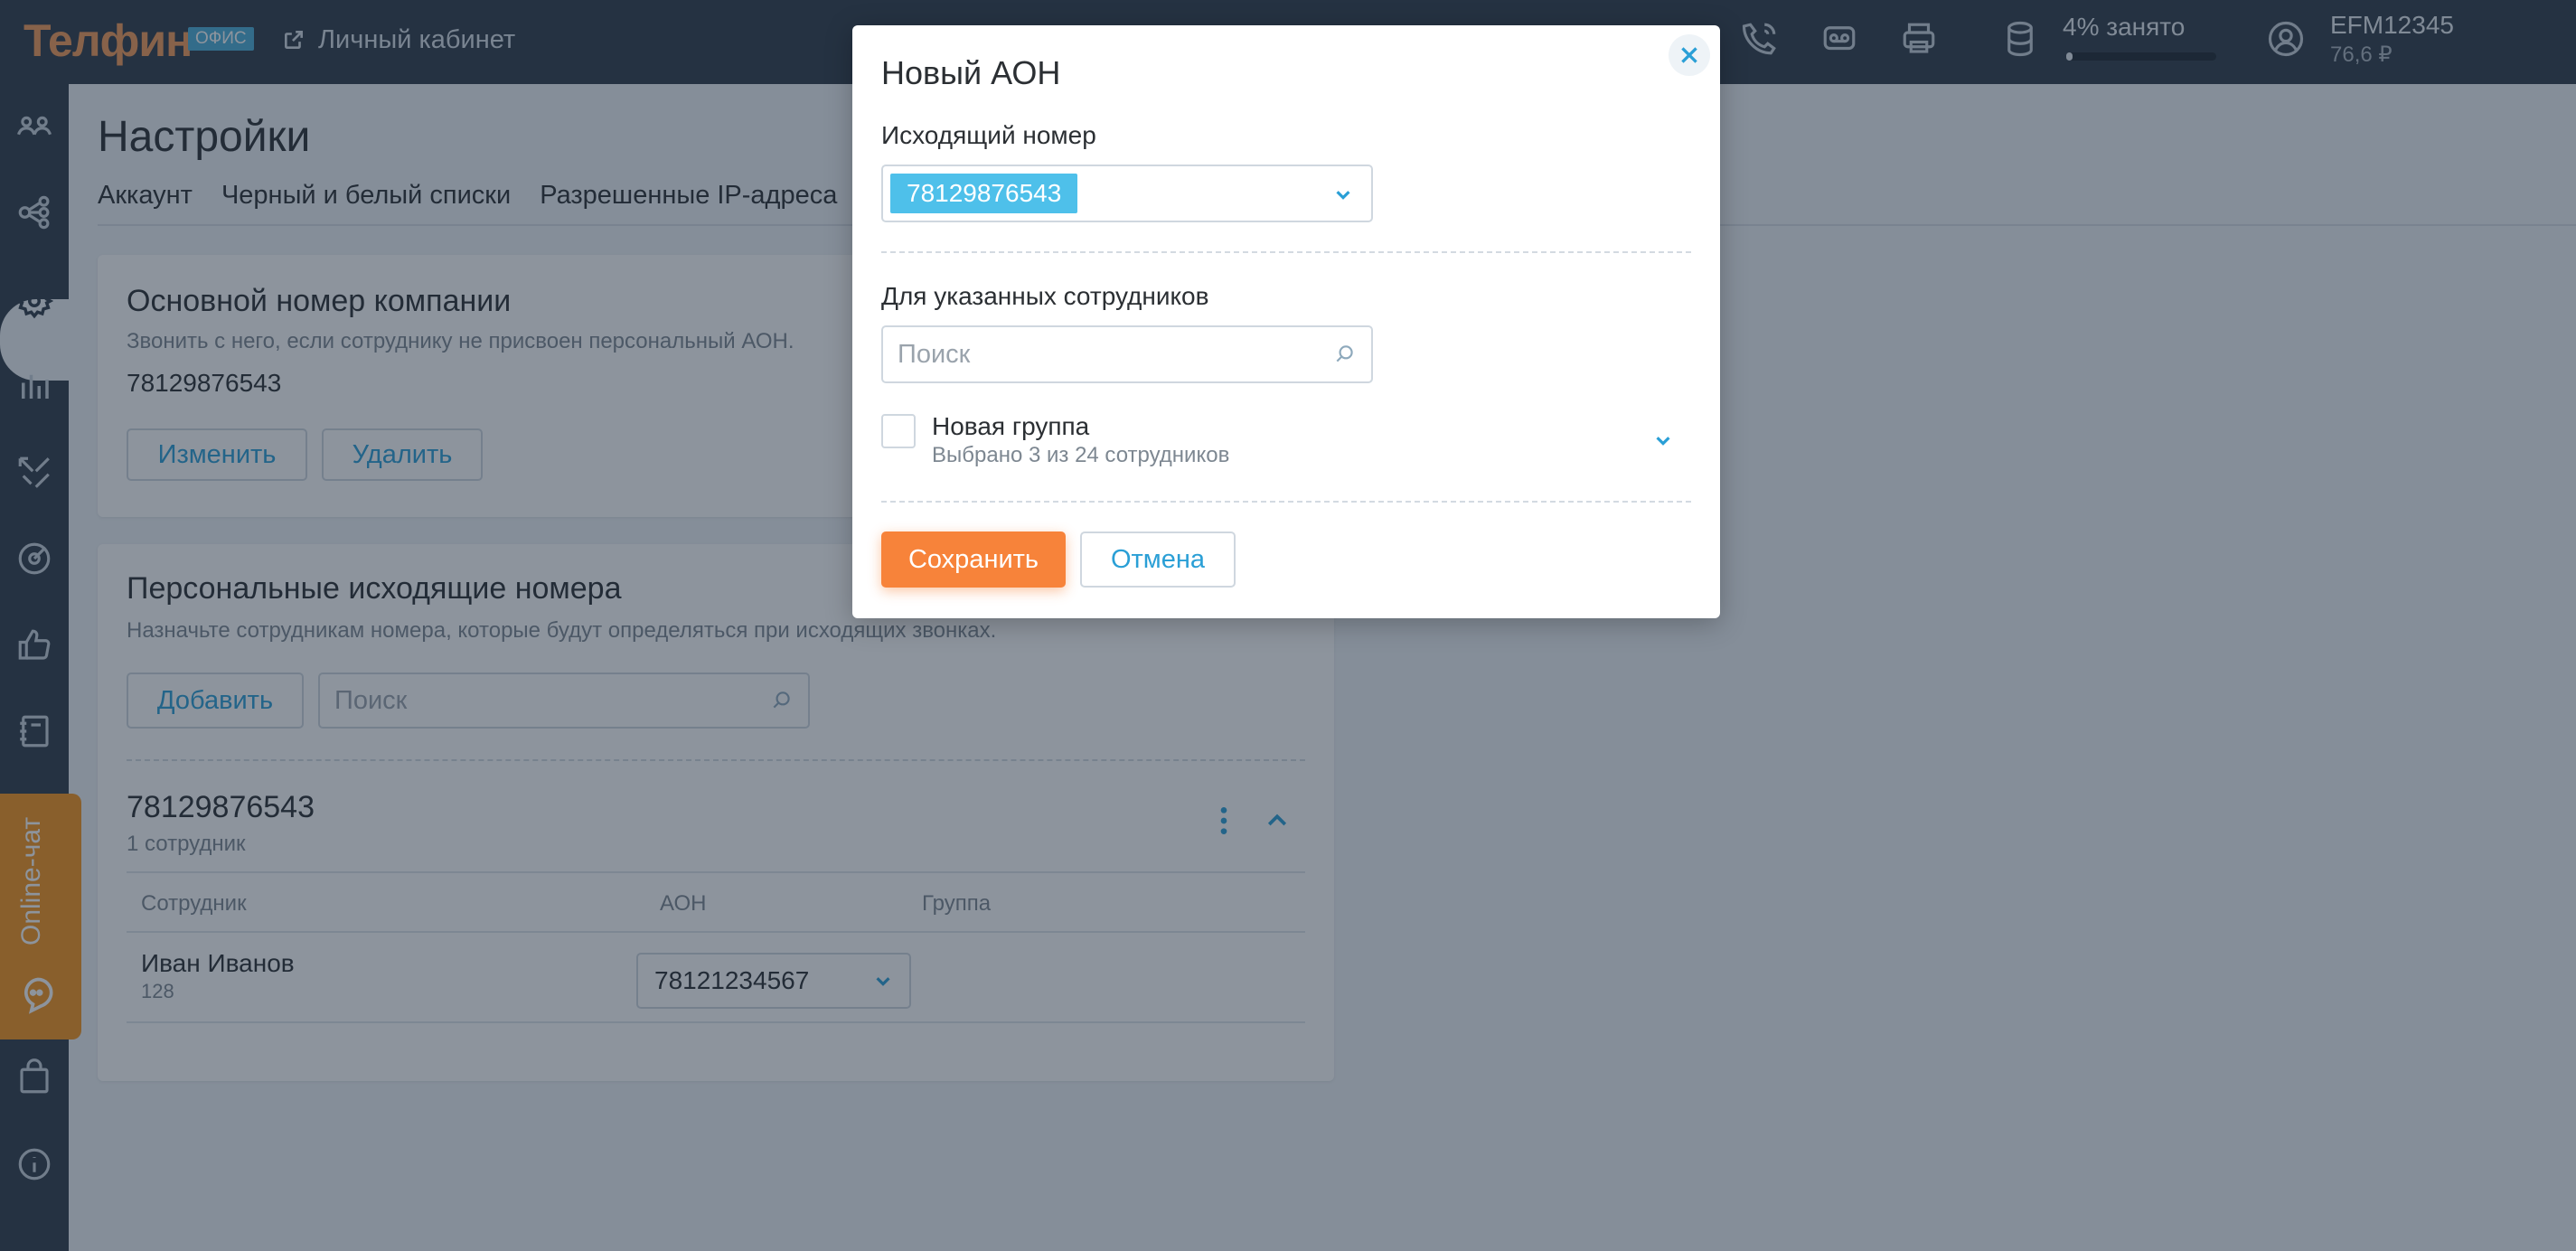 The height and width of the screenshot is (1251, 2576). Describe the element at coordinates (1286, 252) in the screenshot. I see `modal-divider-top` at that location.